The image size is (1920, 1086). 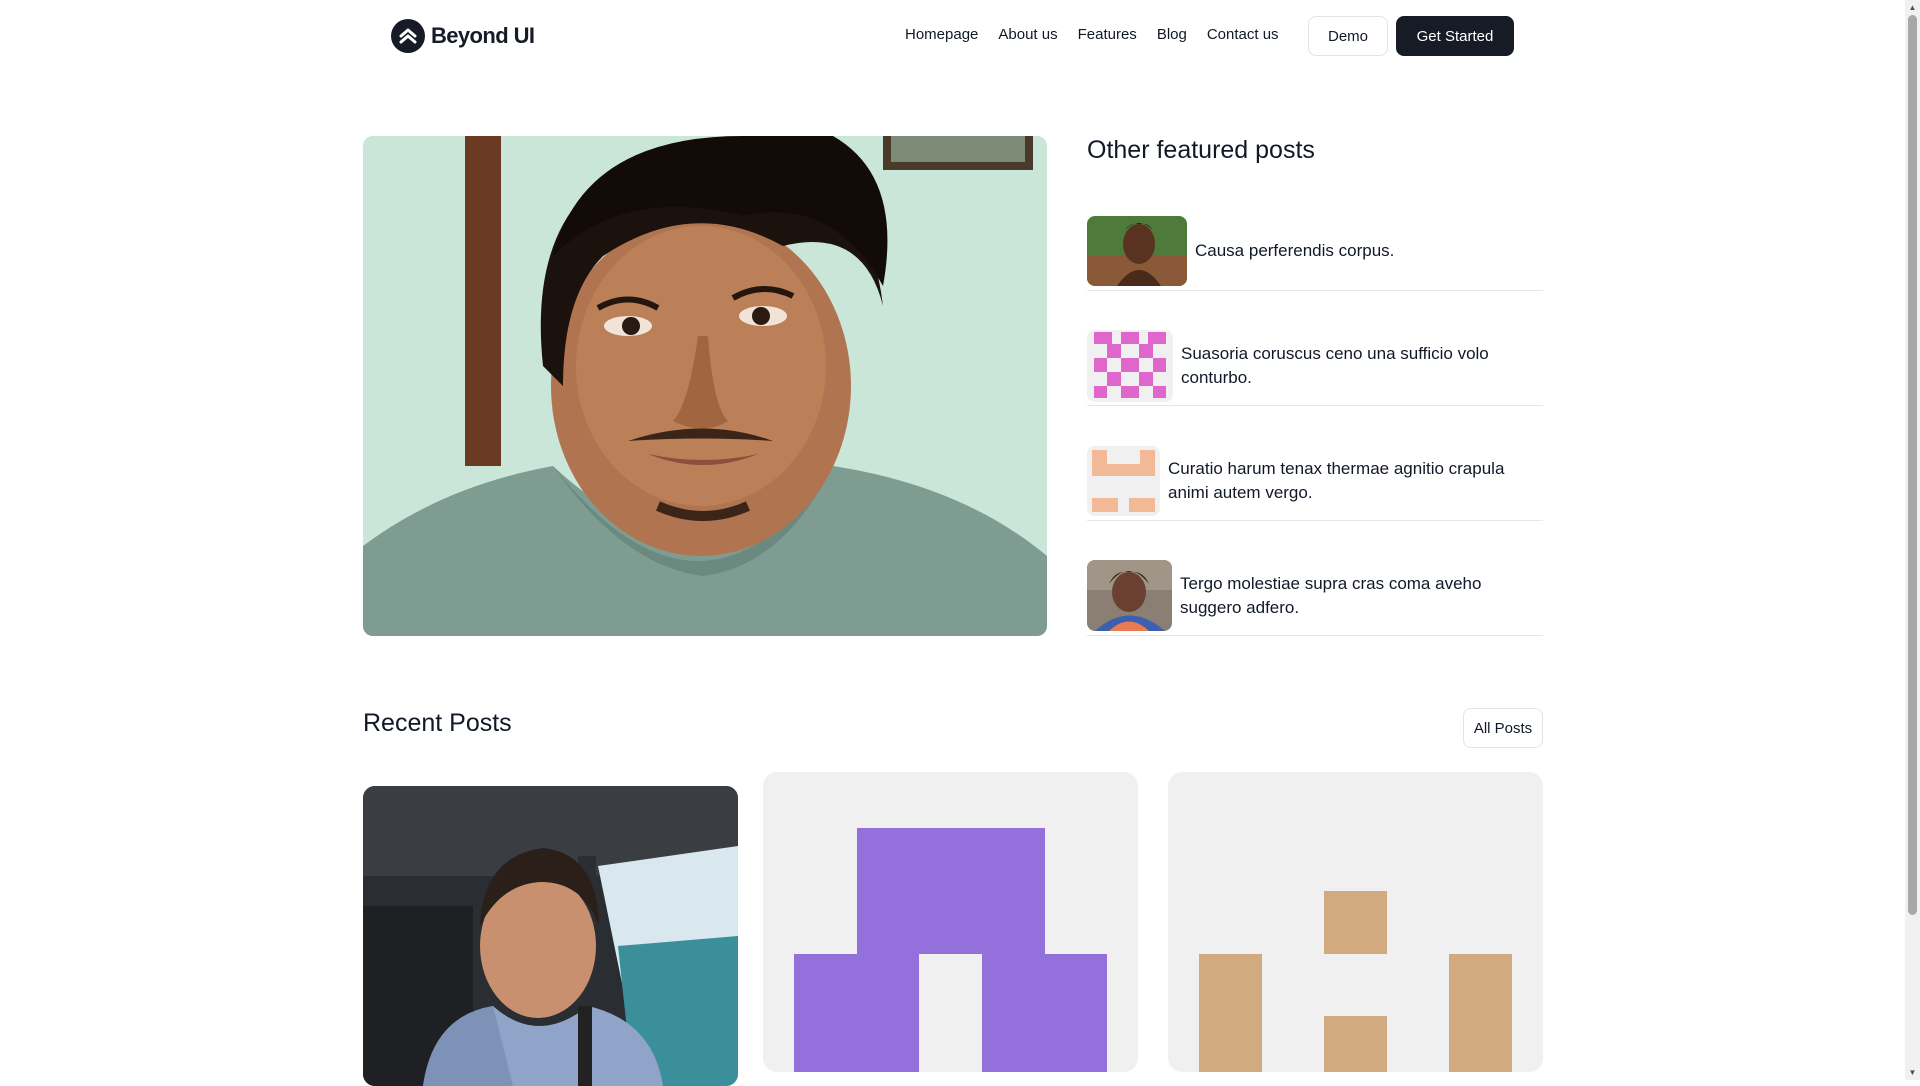 I want to click on nav-about-us: About us, so click(x=1027, y=34).